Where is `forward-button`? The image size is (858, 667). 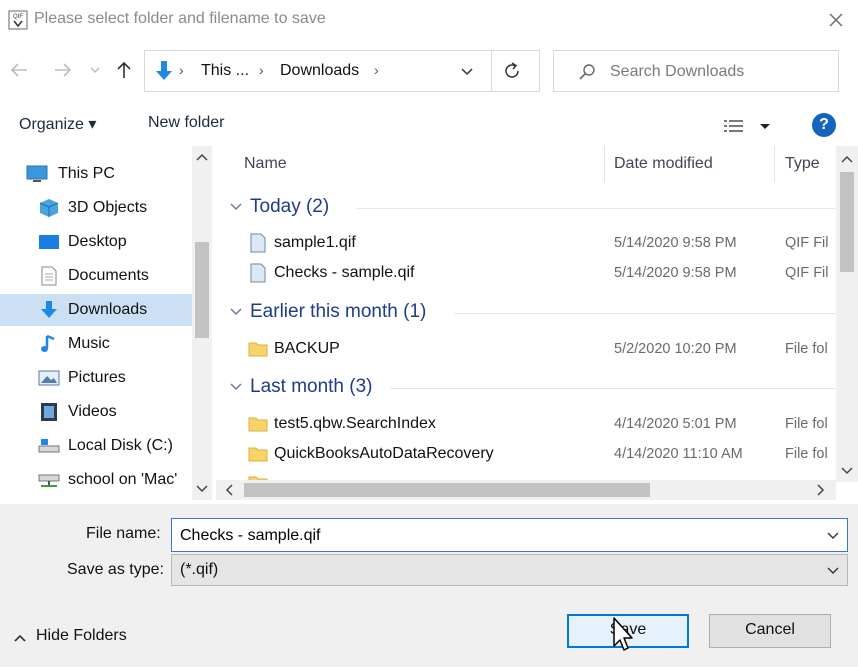
forward-button is located at coordinates (62, 70).